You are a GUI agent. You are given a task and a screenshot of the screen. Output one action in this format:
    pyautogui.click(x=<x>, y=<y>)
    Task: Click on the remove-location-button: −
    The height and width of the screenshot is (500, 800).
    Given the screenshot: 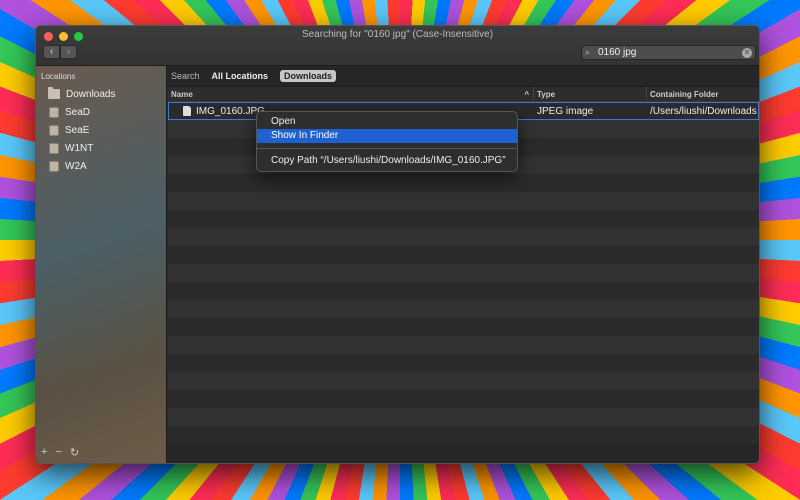 What is the action you would take?
    pyautogui.click(x=58, y=452)
    